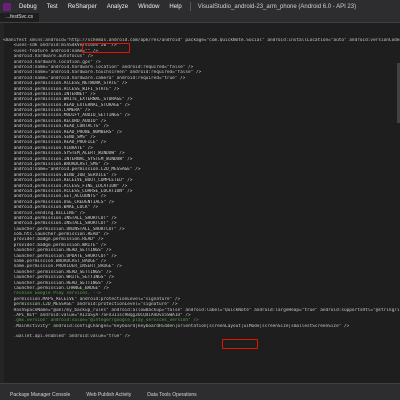 This screenshot has height=400, width=400. What do you see at coordinates (175, 7) in the screenshot?
I see `menu-help: Help` at bounding box center [175, 7].